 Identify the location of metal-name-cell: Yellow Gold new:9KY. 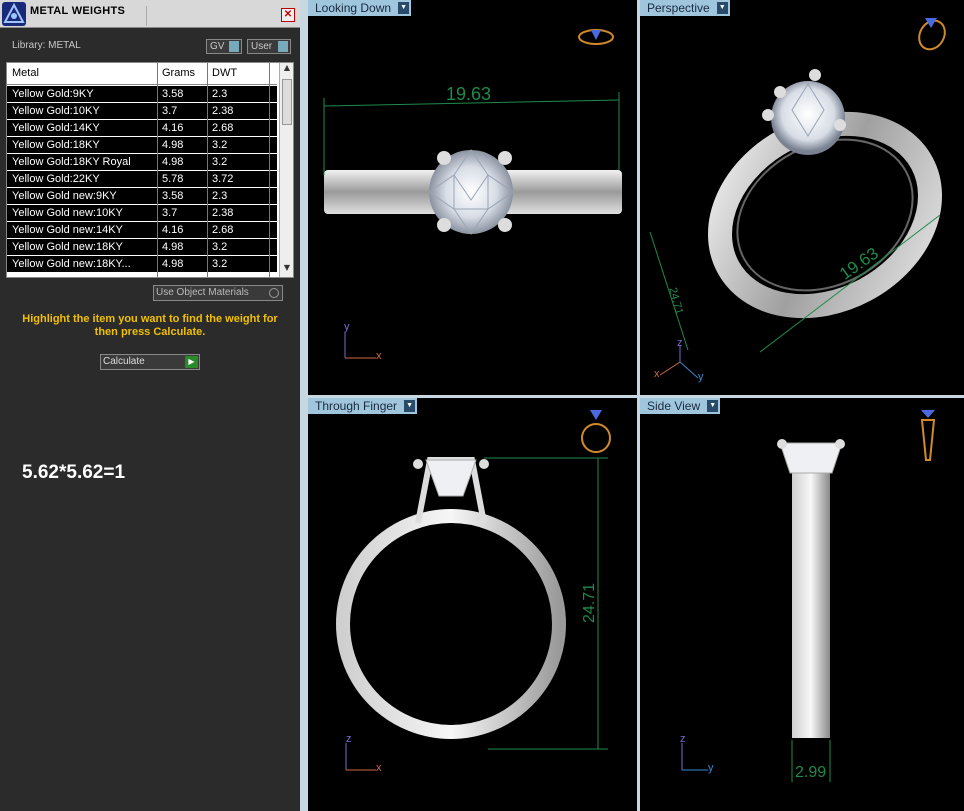
(64, 196).